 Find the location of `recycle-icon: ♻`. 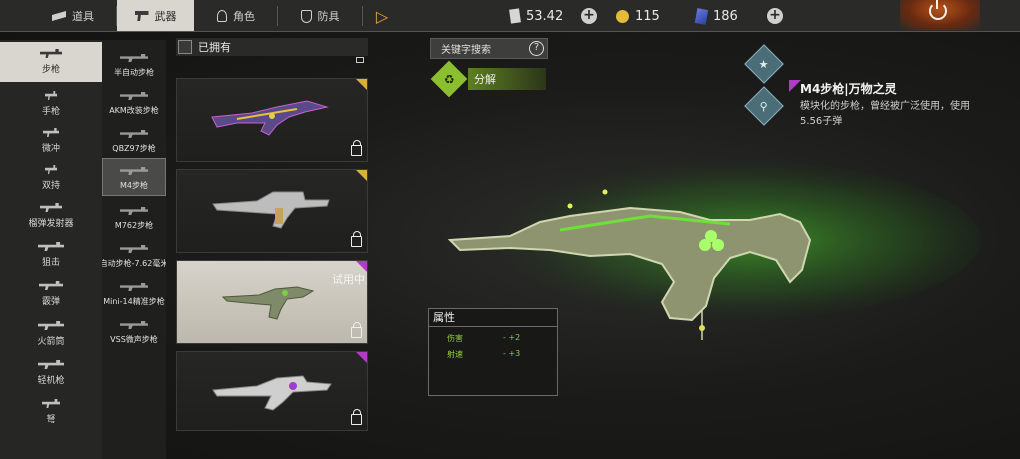

recycle-icon: ♻ is located at coordinates (449, 78).